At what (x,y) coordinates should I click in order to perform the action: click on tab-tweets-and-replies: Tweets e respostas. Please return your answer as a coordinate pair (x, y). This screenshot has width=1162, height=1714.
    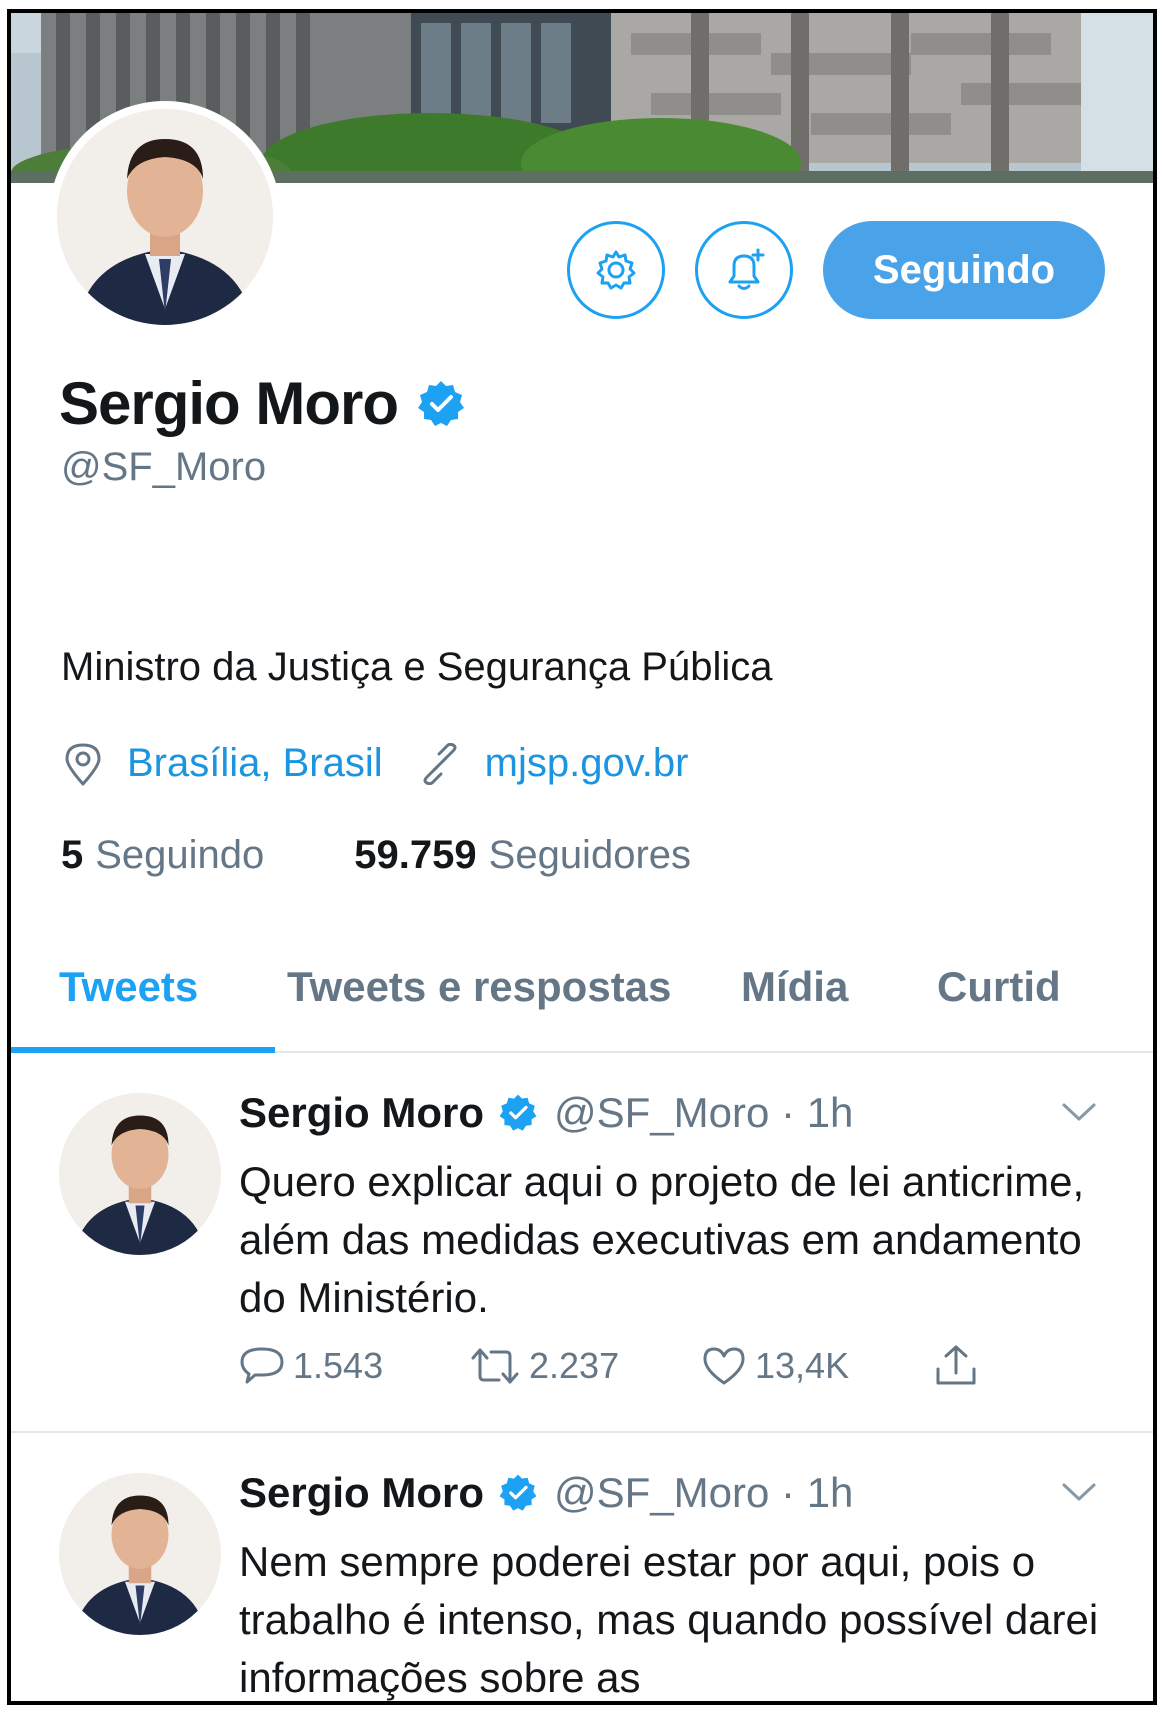
    Looking at the image, I should click on (479, 987).